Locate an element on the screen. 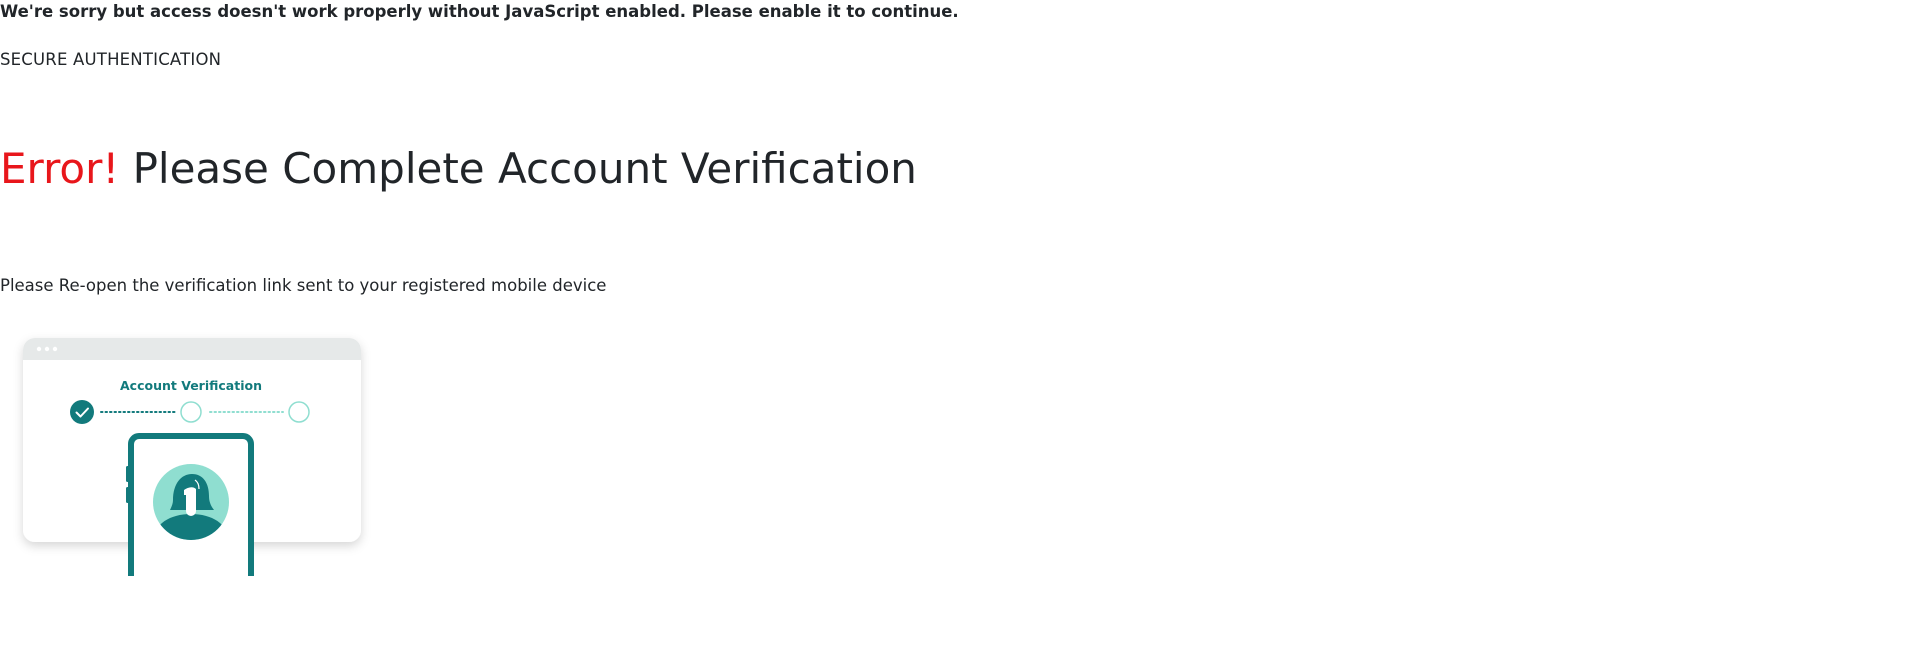  account-verification-illustration: Account Verification is located at coordinates (195, 460).